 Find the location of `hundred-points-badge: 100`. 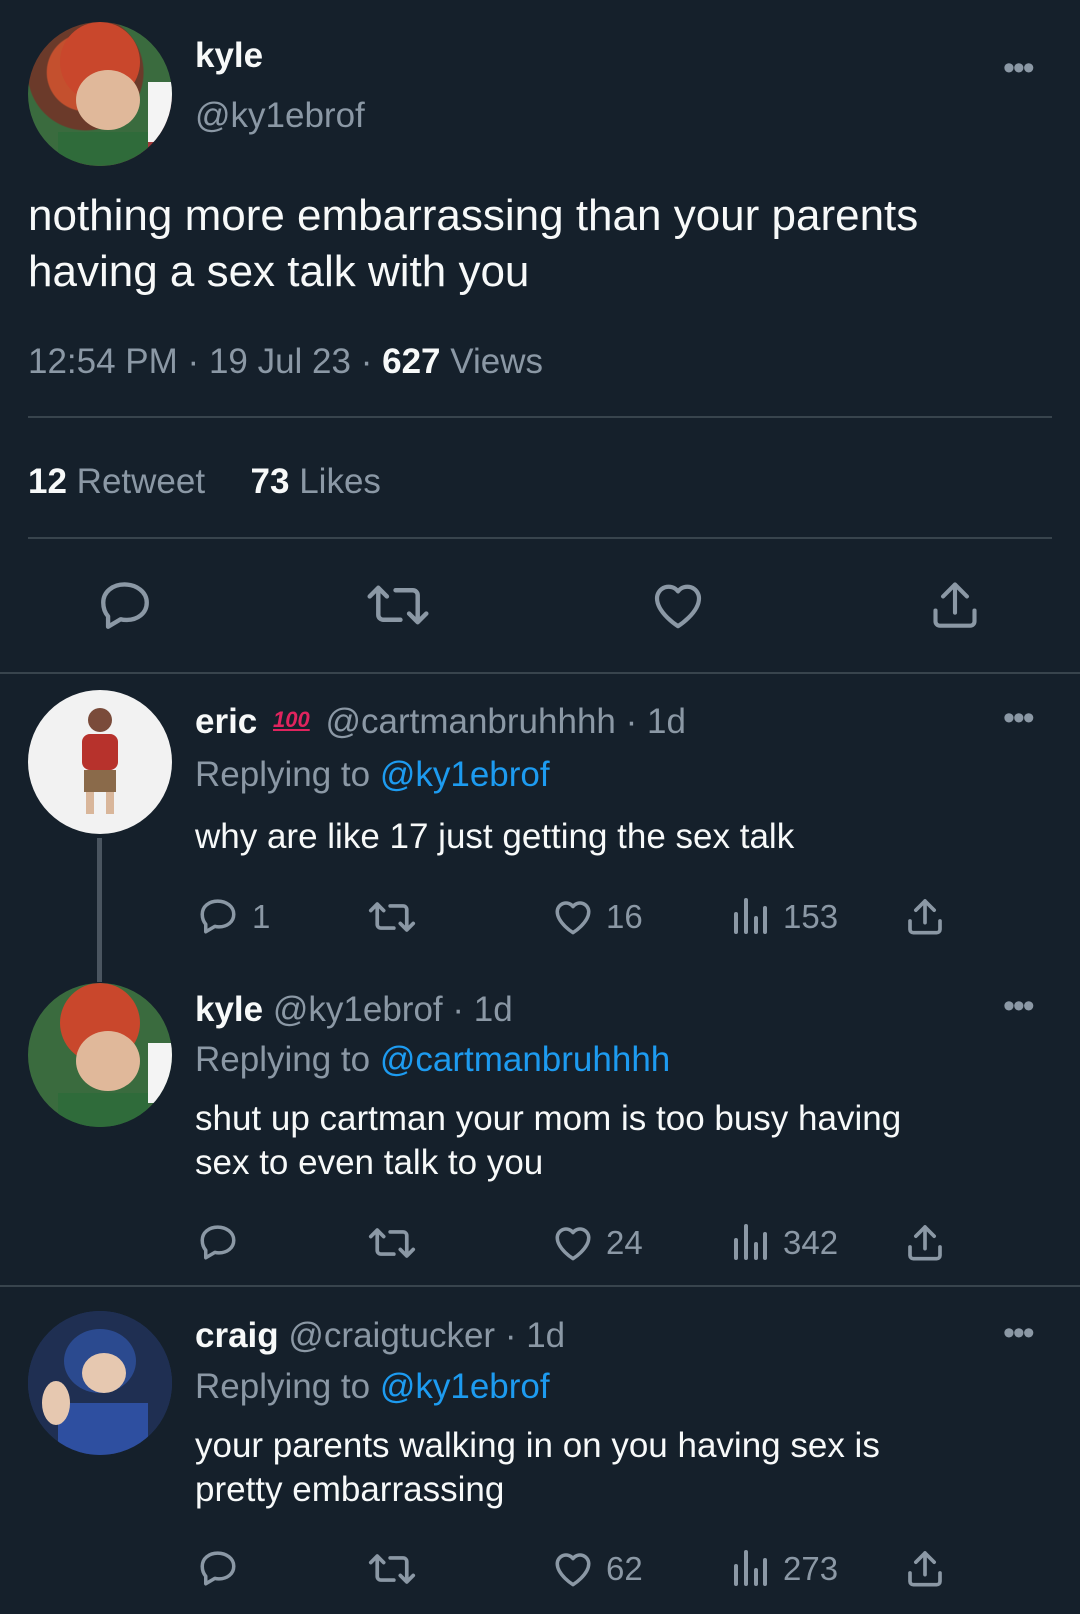

hundred-points-badge: 100 is located at coordinates (291, 719).